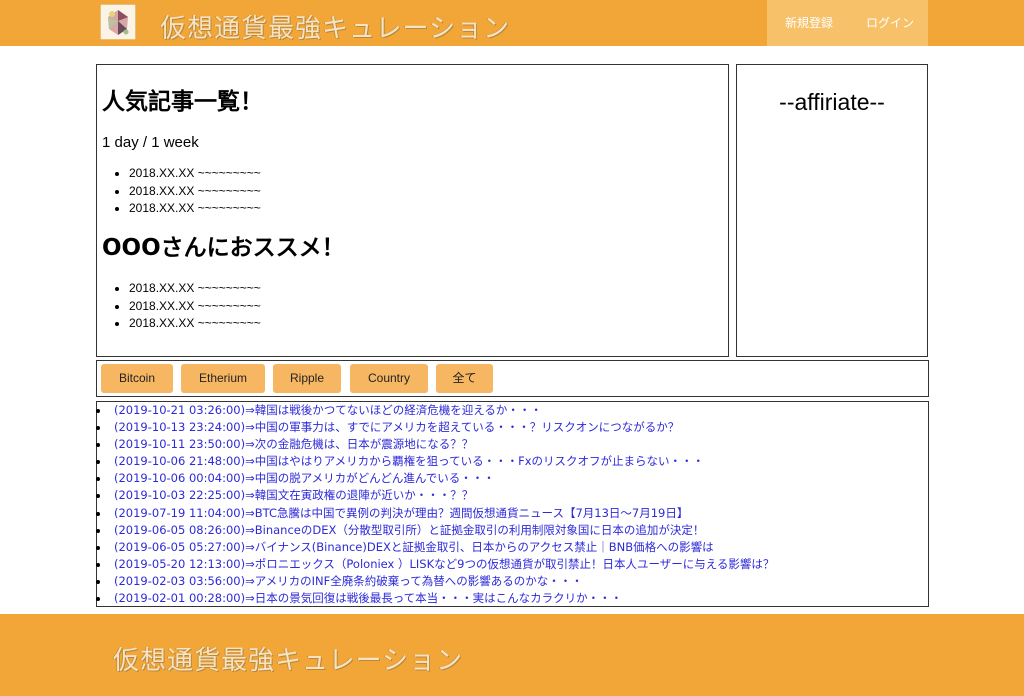 This screenshot has width=1024, height=696. What do you see at coordinates (223, 248) in the screenshot?
I see `recommend-heading: OOOさんにおススメ！` at bounding box center [223, 248].